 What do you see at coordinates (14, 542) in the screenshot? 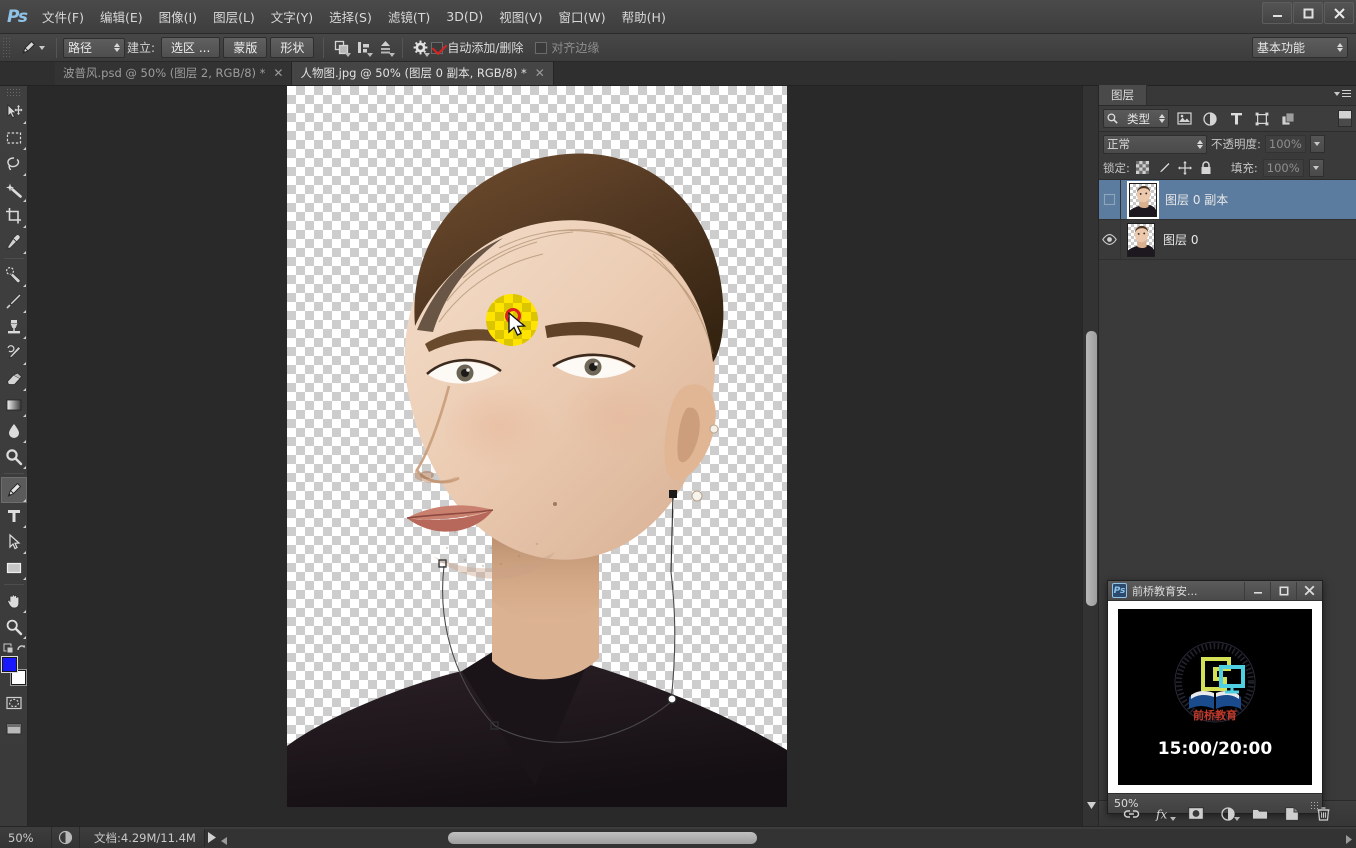
I see `path-selection-tool` at bounding box center [14, 542].